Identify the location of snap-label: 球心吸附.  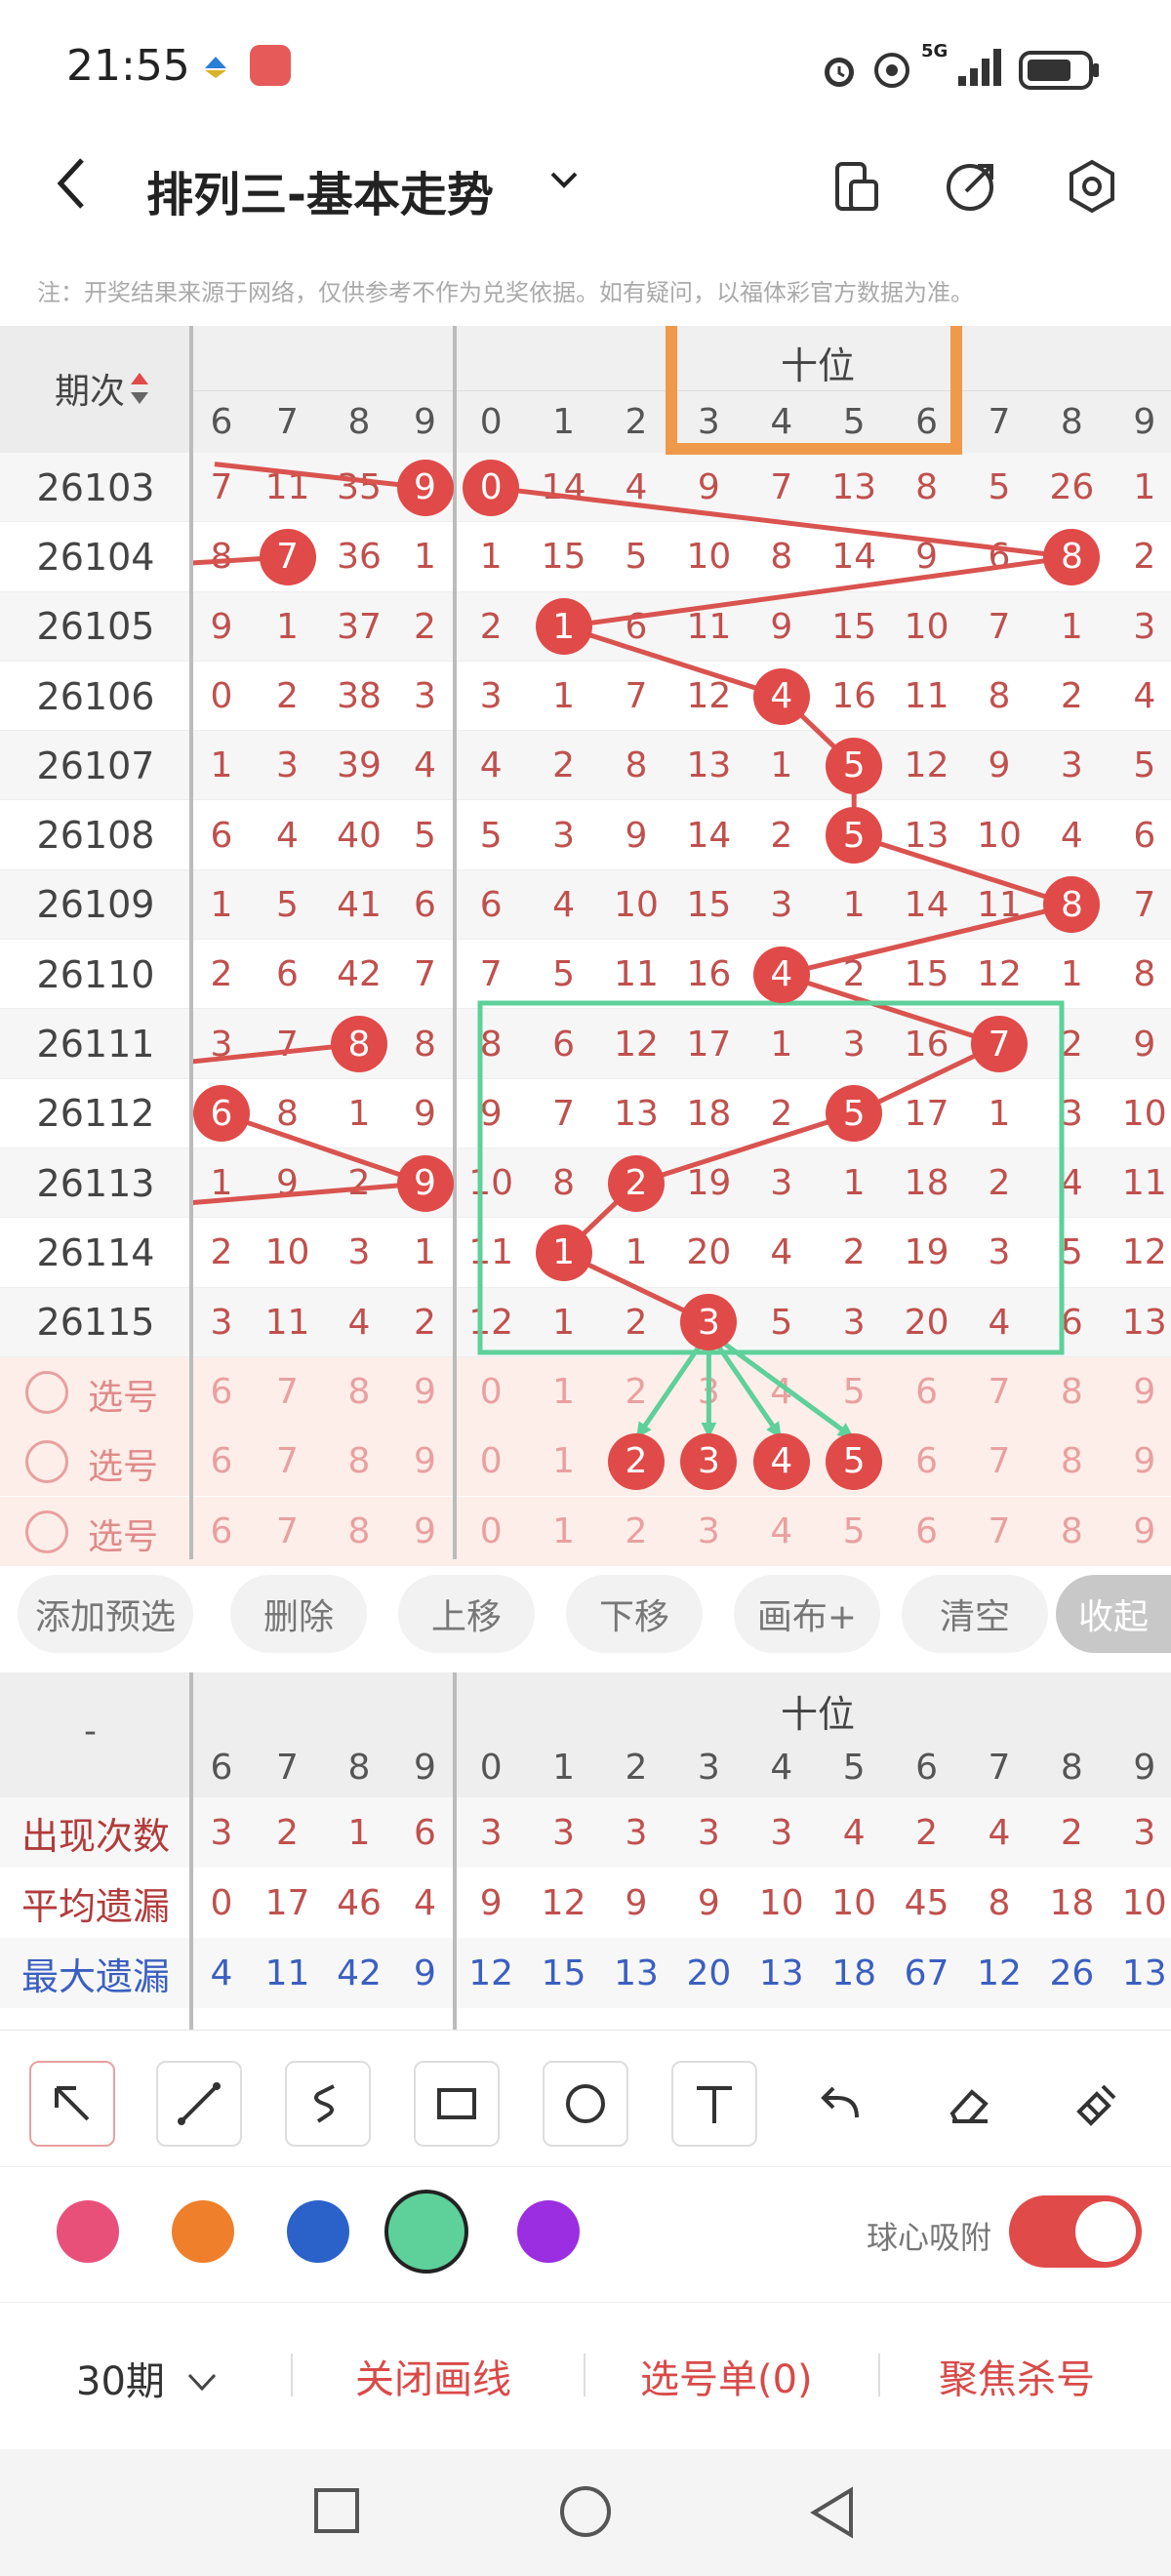
(929, 2237).